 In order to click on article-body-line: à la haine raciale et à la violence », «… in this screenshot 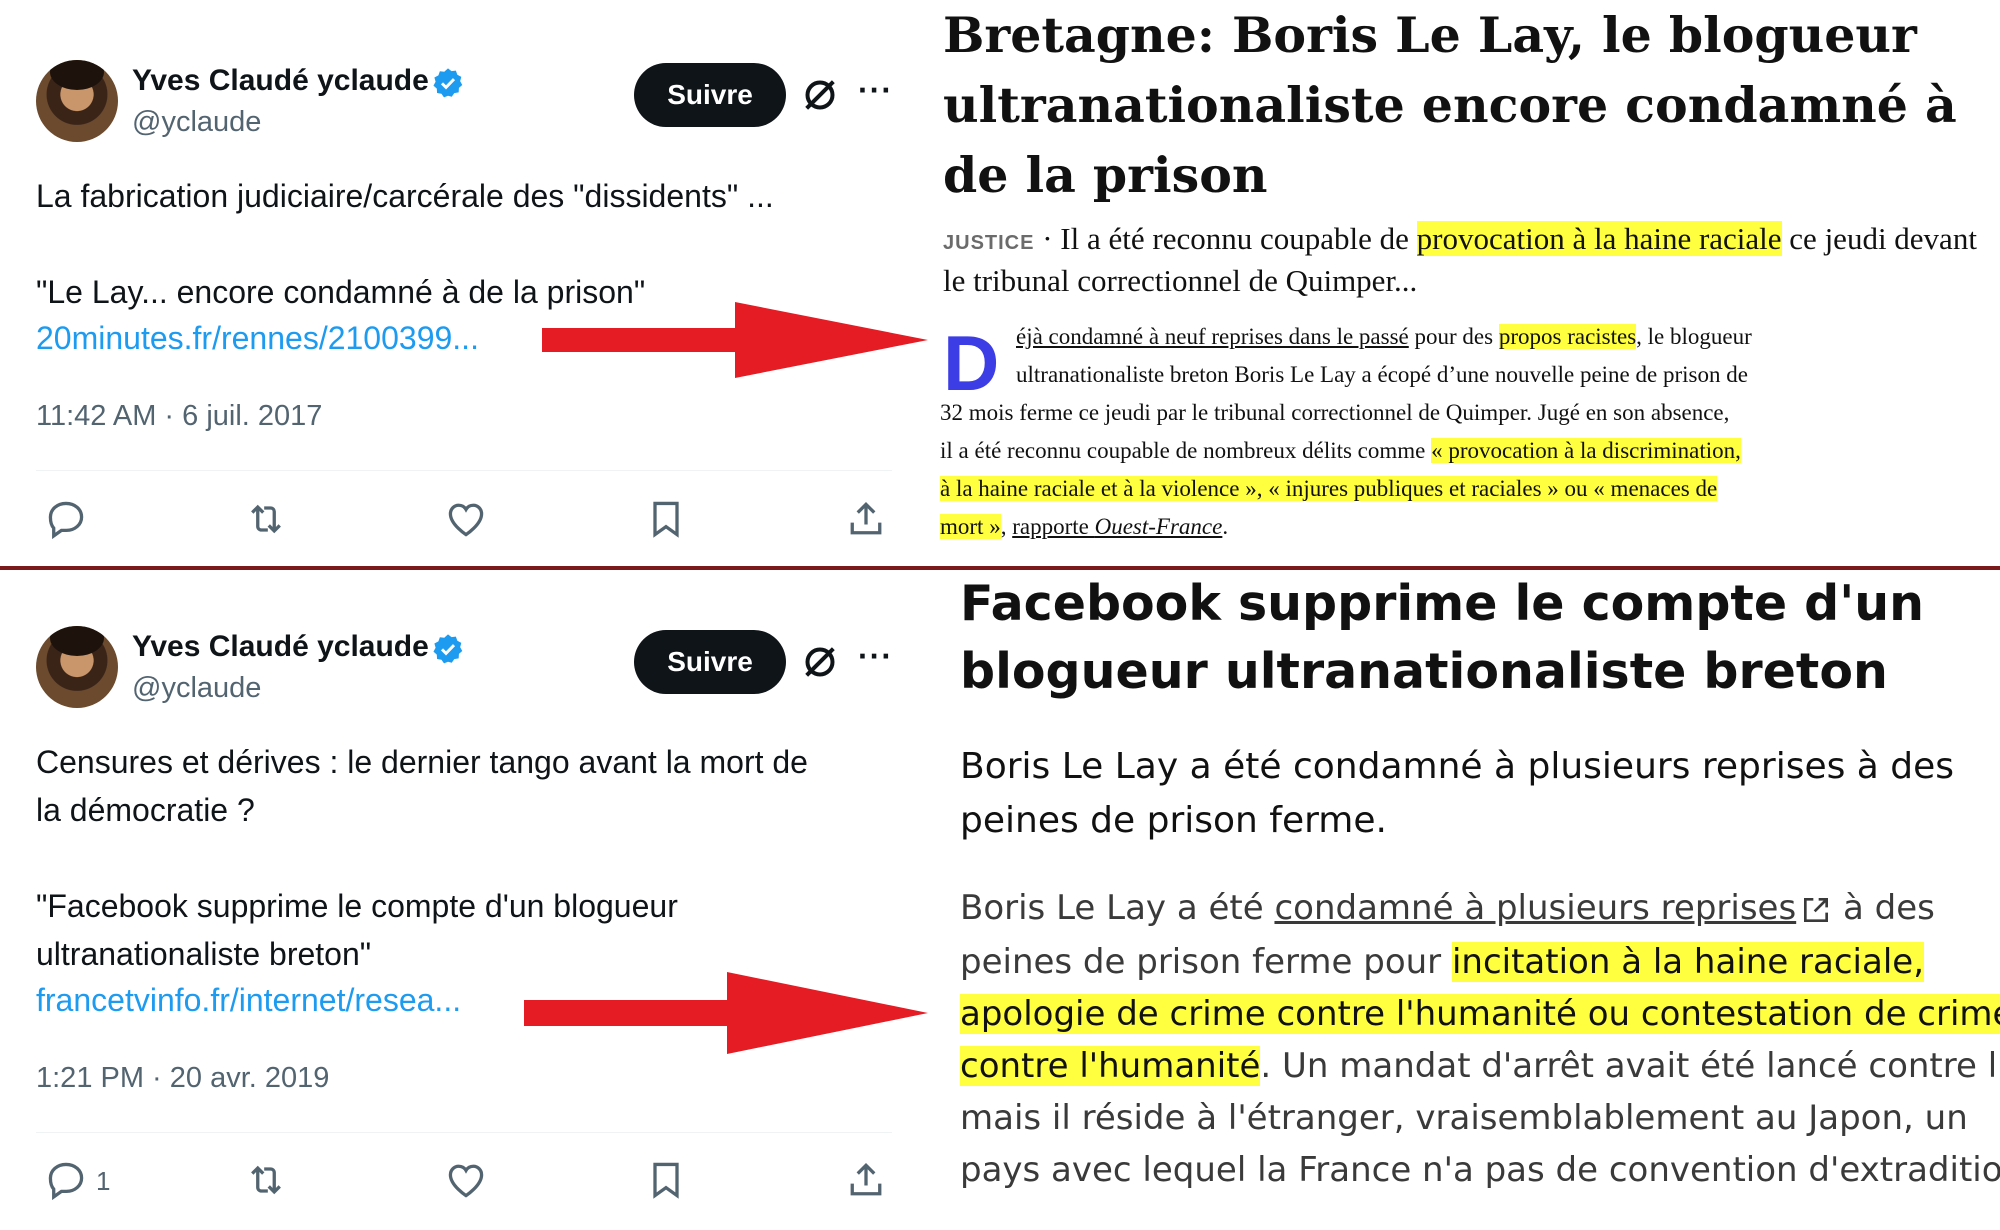, I will do `click(1329, 489)`.